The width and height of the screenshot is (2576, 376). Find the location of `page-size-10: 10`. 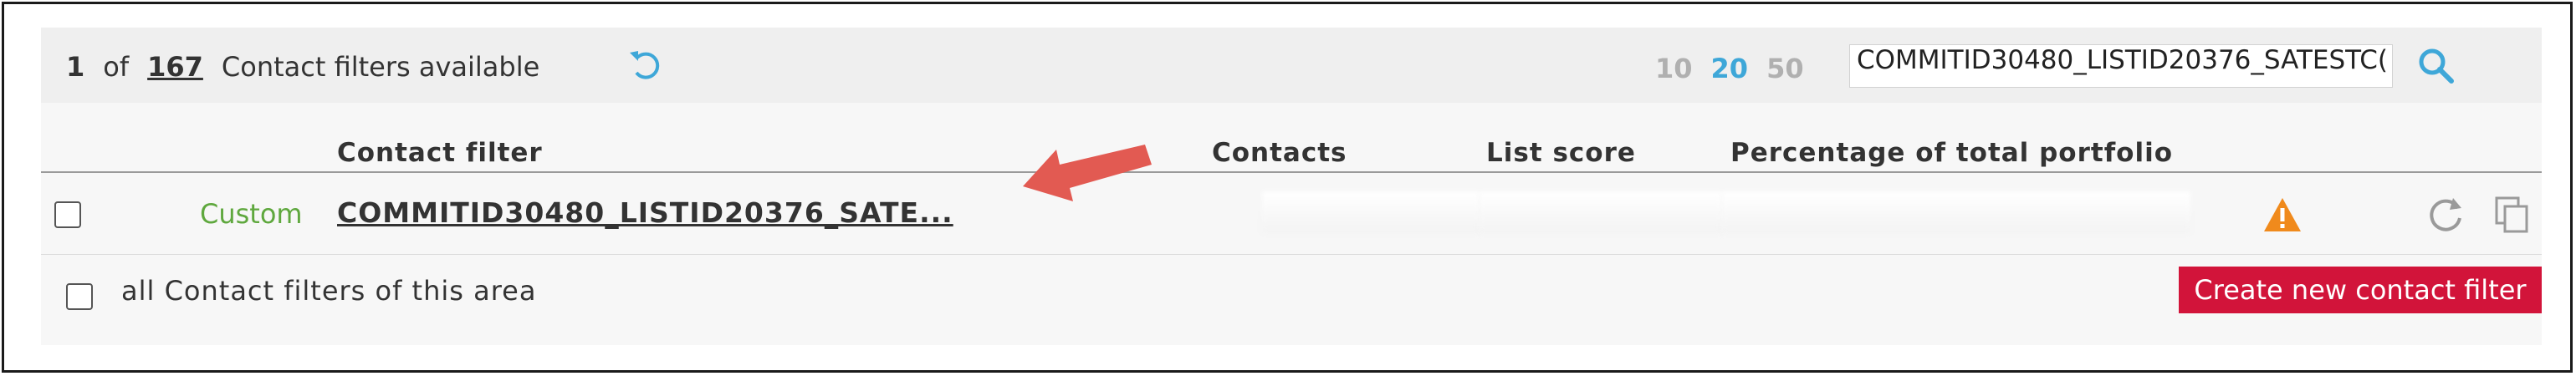

page-size-10: 10 is located at coordinates (1674, 69).